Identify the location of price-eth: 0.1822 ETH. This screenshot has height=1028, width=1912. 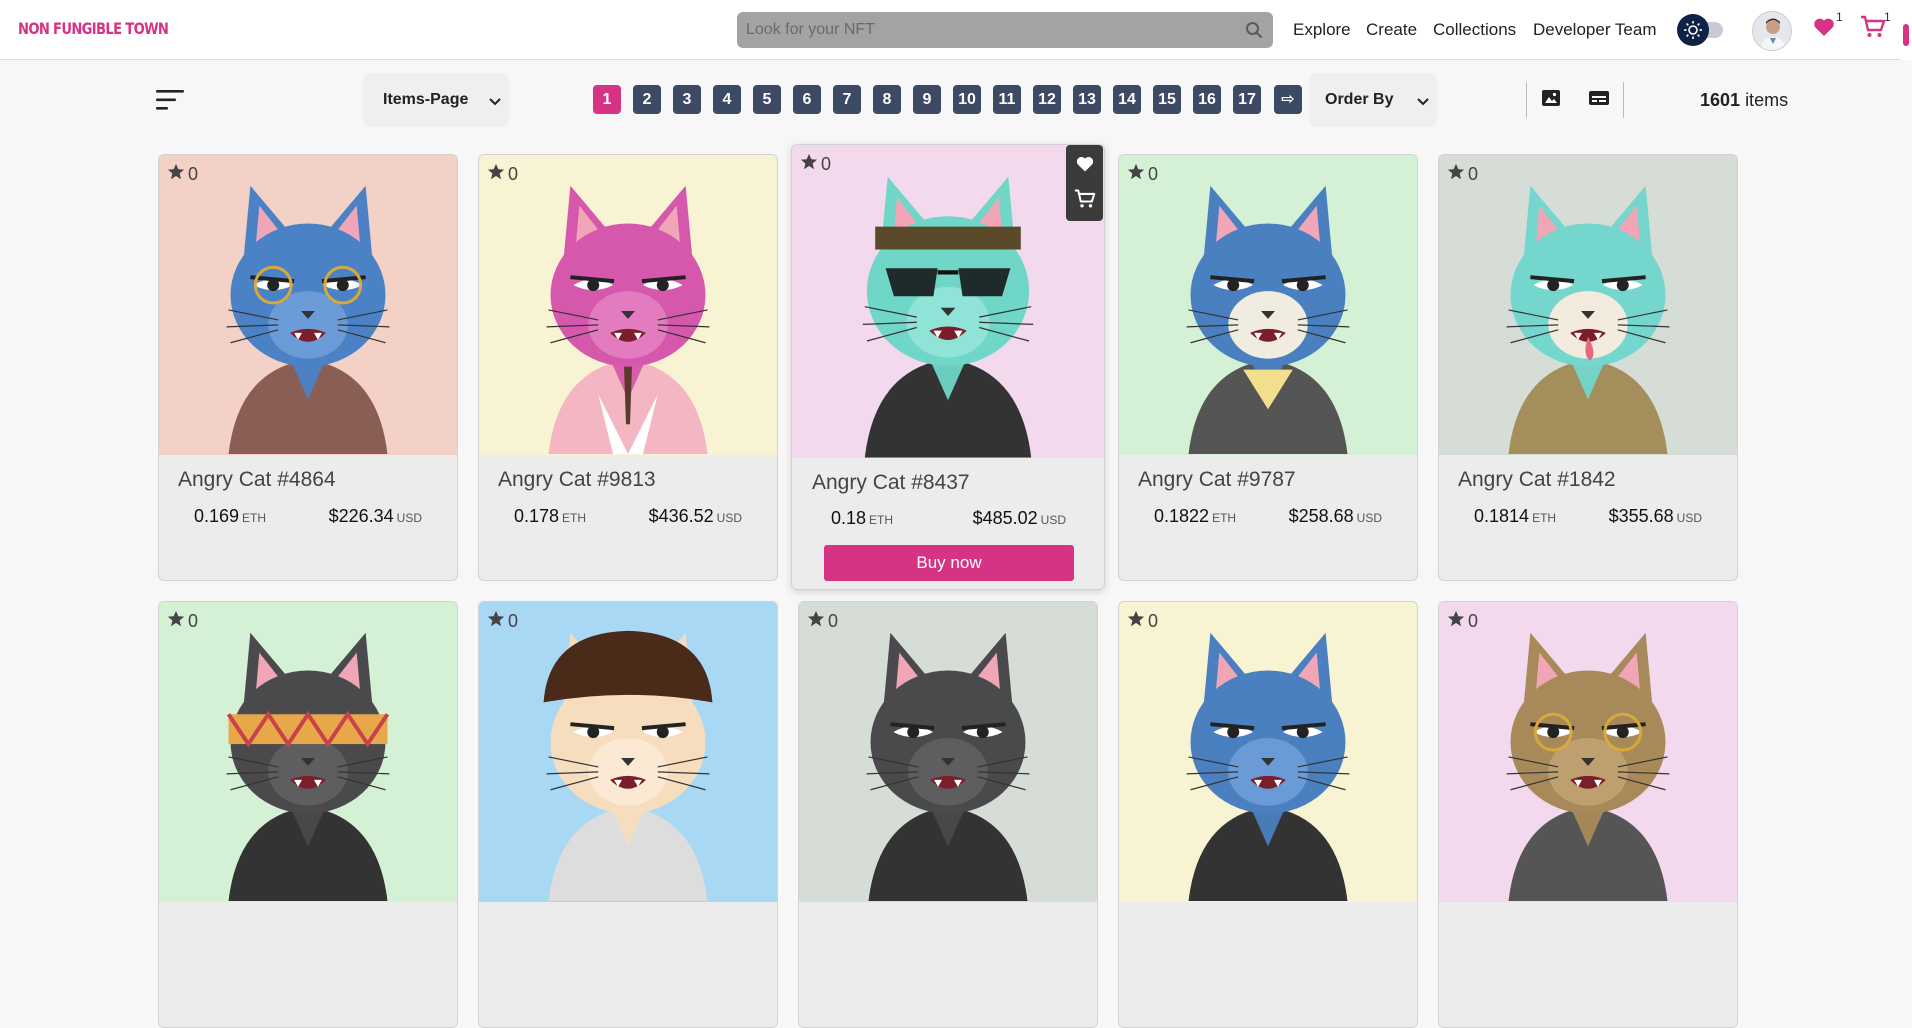
(1195, 516).